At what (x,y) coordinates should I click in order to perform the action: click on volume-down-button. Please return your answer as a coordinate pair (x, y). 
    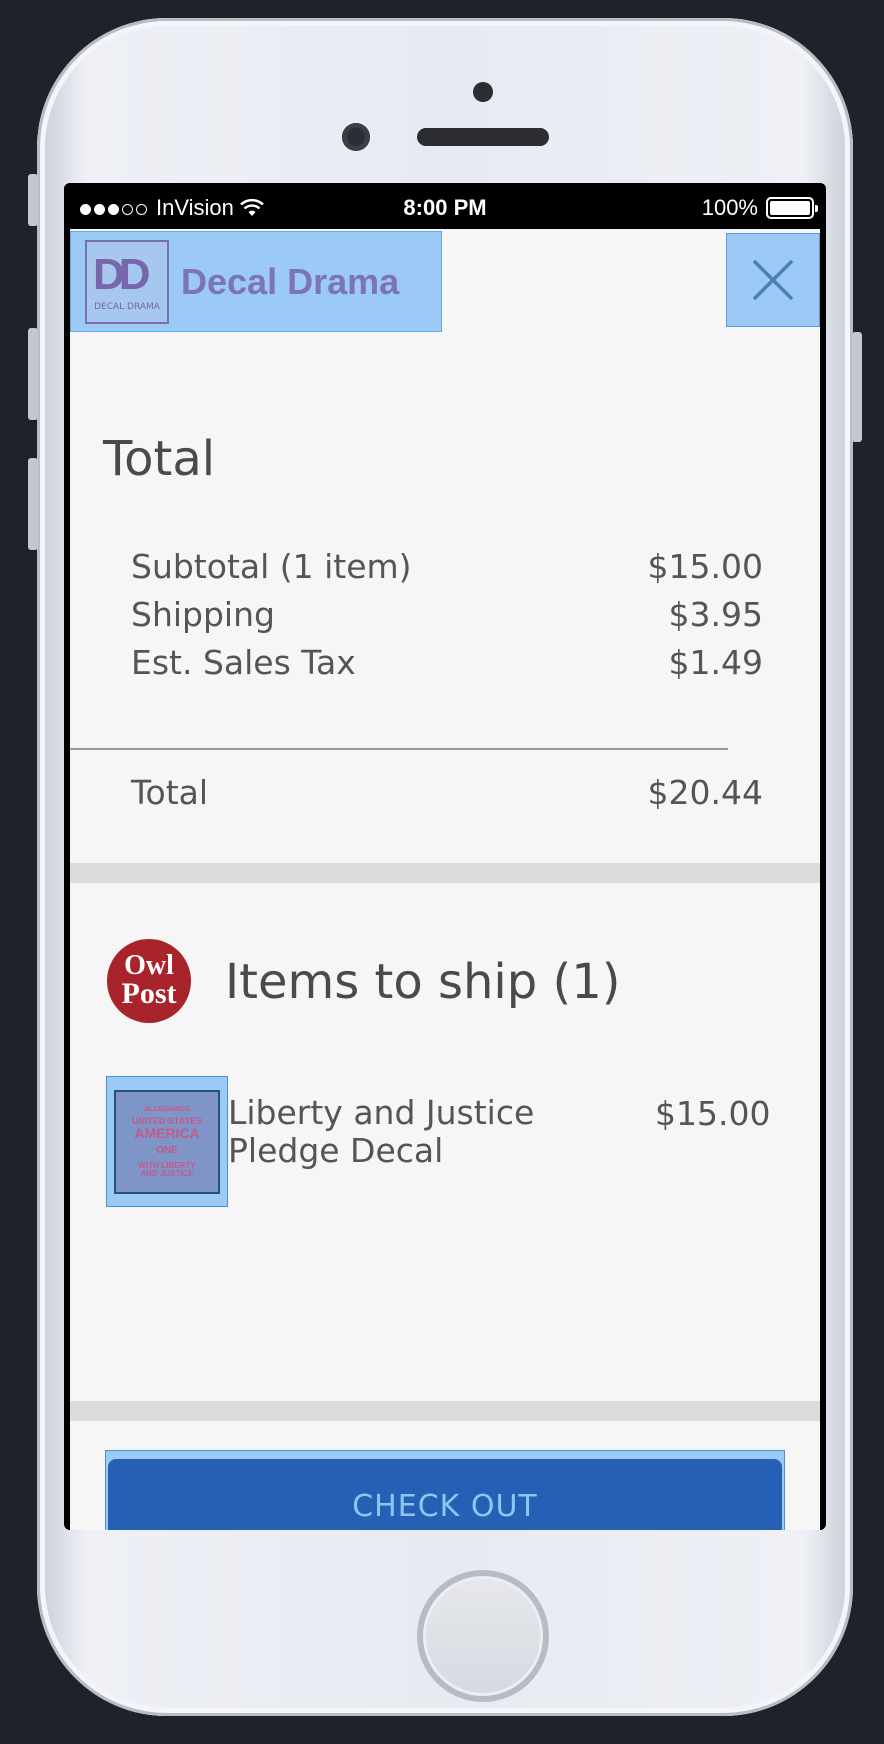
    Looking at the image, I should click on (33, 504).